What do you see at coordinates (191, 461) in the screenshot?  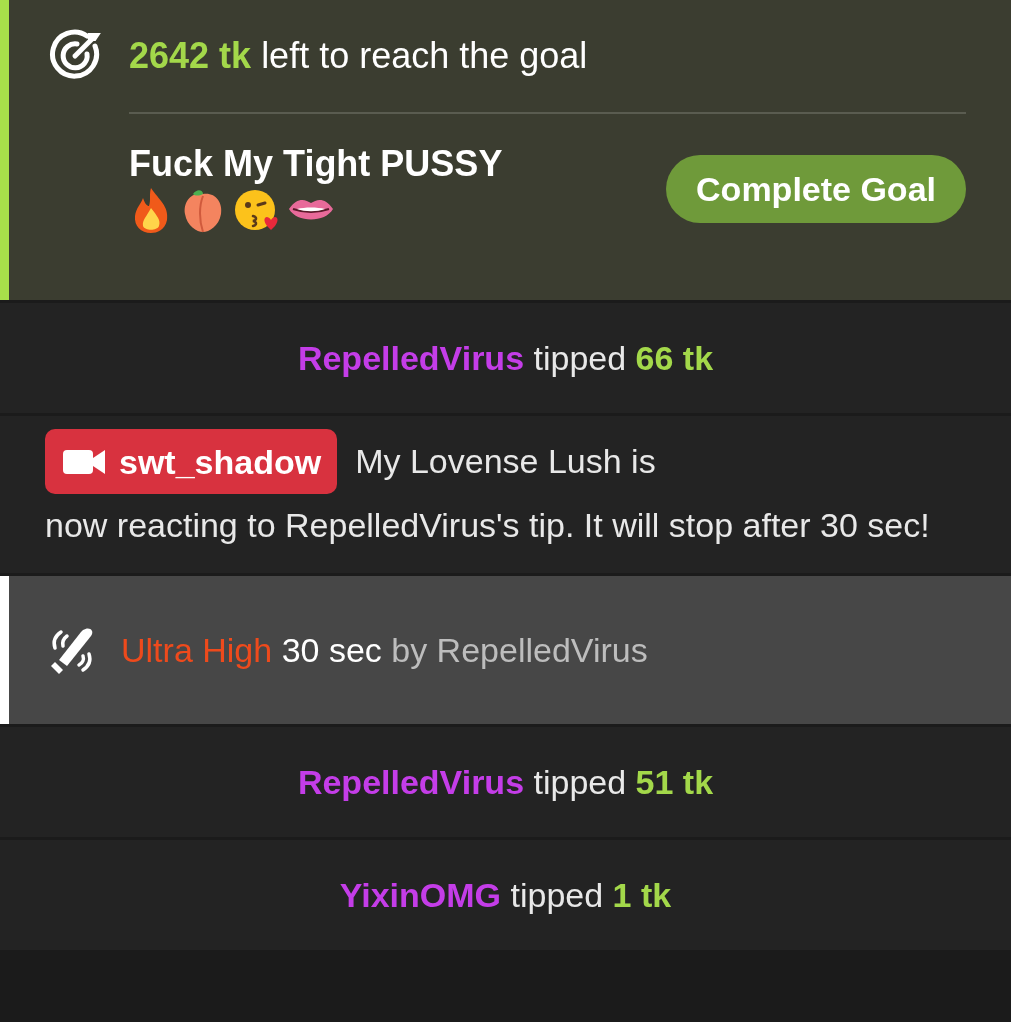 I see `username-badge: swt_shadow` at bounding box center [191, 461].